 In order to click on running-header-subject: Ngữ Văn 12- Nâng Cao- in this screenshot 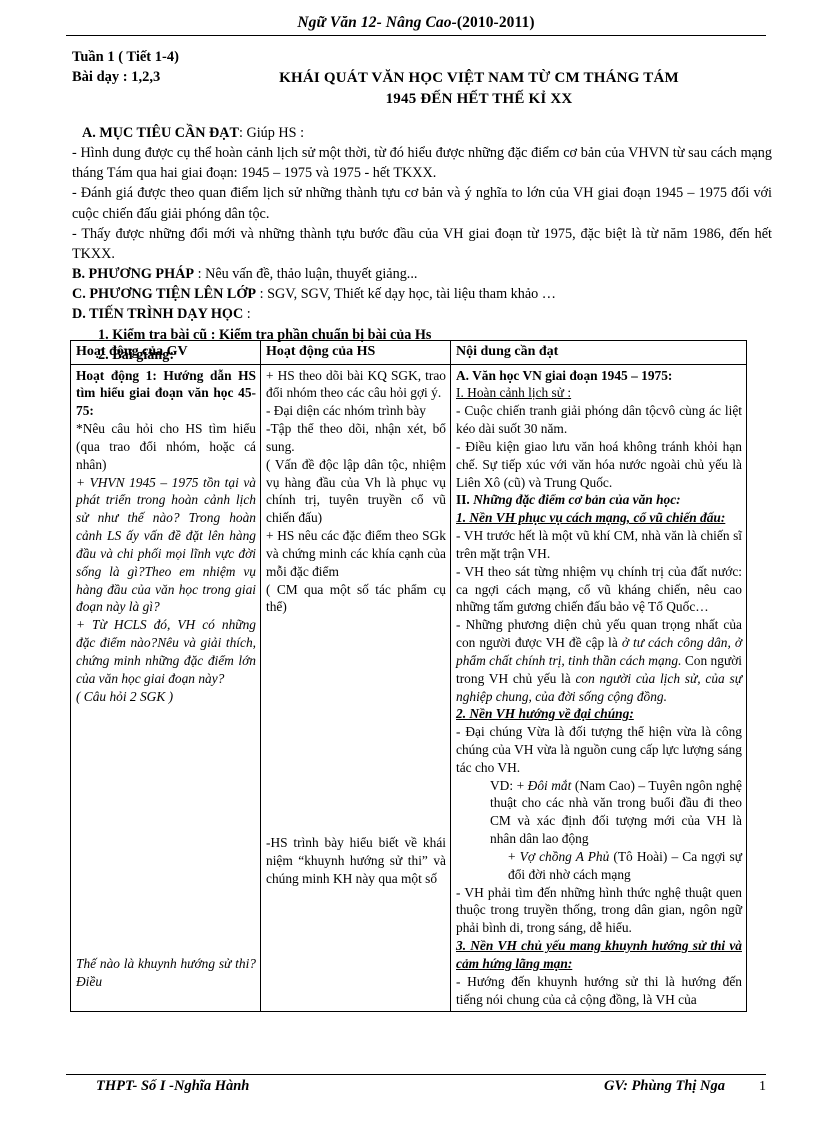, I will do `click(377, 22)`.